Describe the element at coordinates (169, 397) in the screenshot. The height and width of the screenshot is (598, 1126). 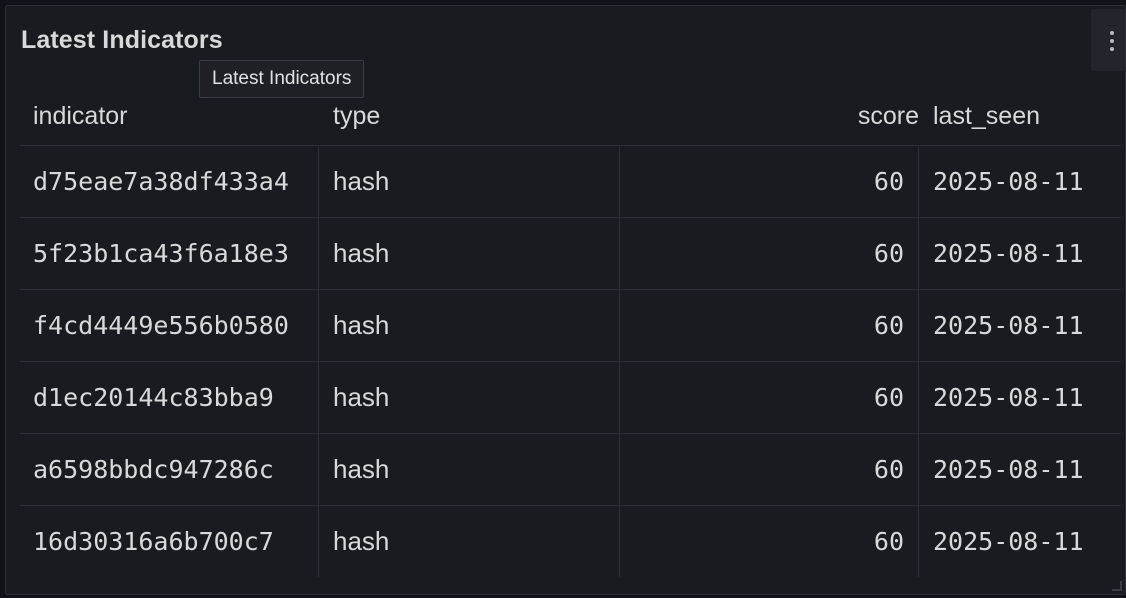
I see `cell-indicator: d1ec20144c83bba9` at that location.